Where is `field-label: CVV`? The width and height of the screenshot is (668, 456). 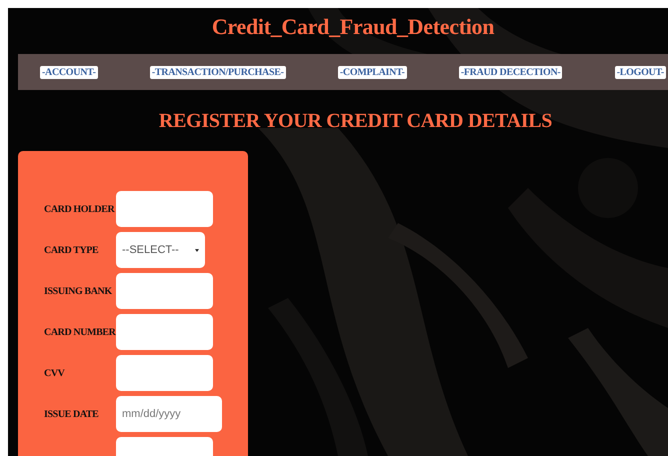
field-label: CVV is located at coordinates (55, 373).